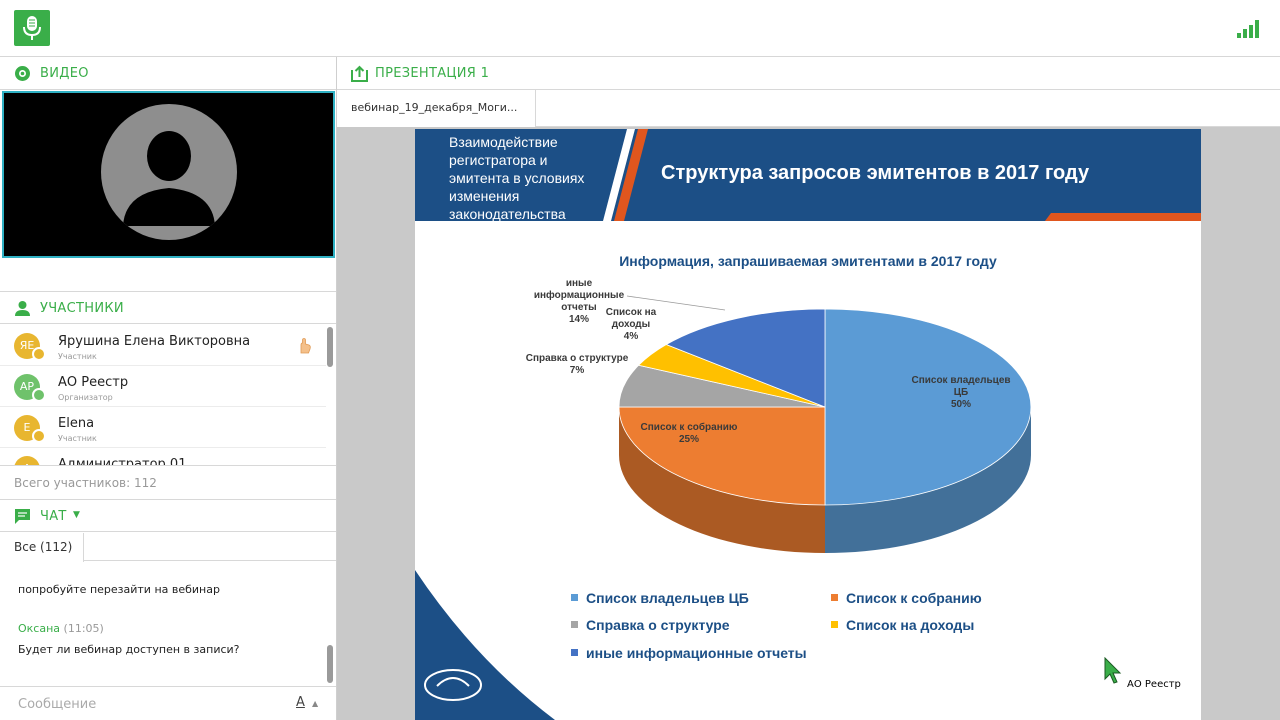  I want to click on participants-panel-header: УЧАСТНИКИ, so click(168, 307).